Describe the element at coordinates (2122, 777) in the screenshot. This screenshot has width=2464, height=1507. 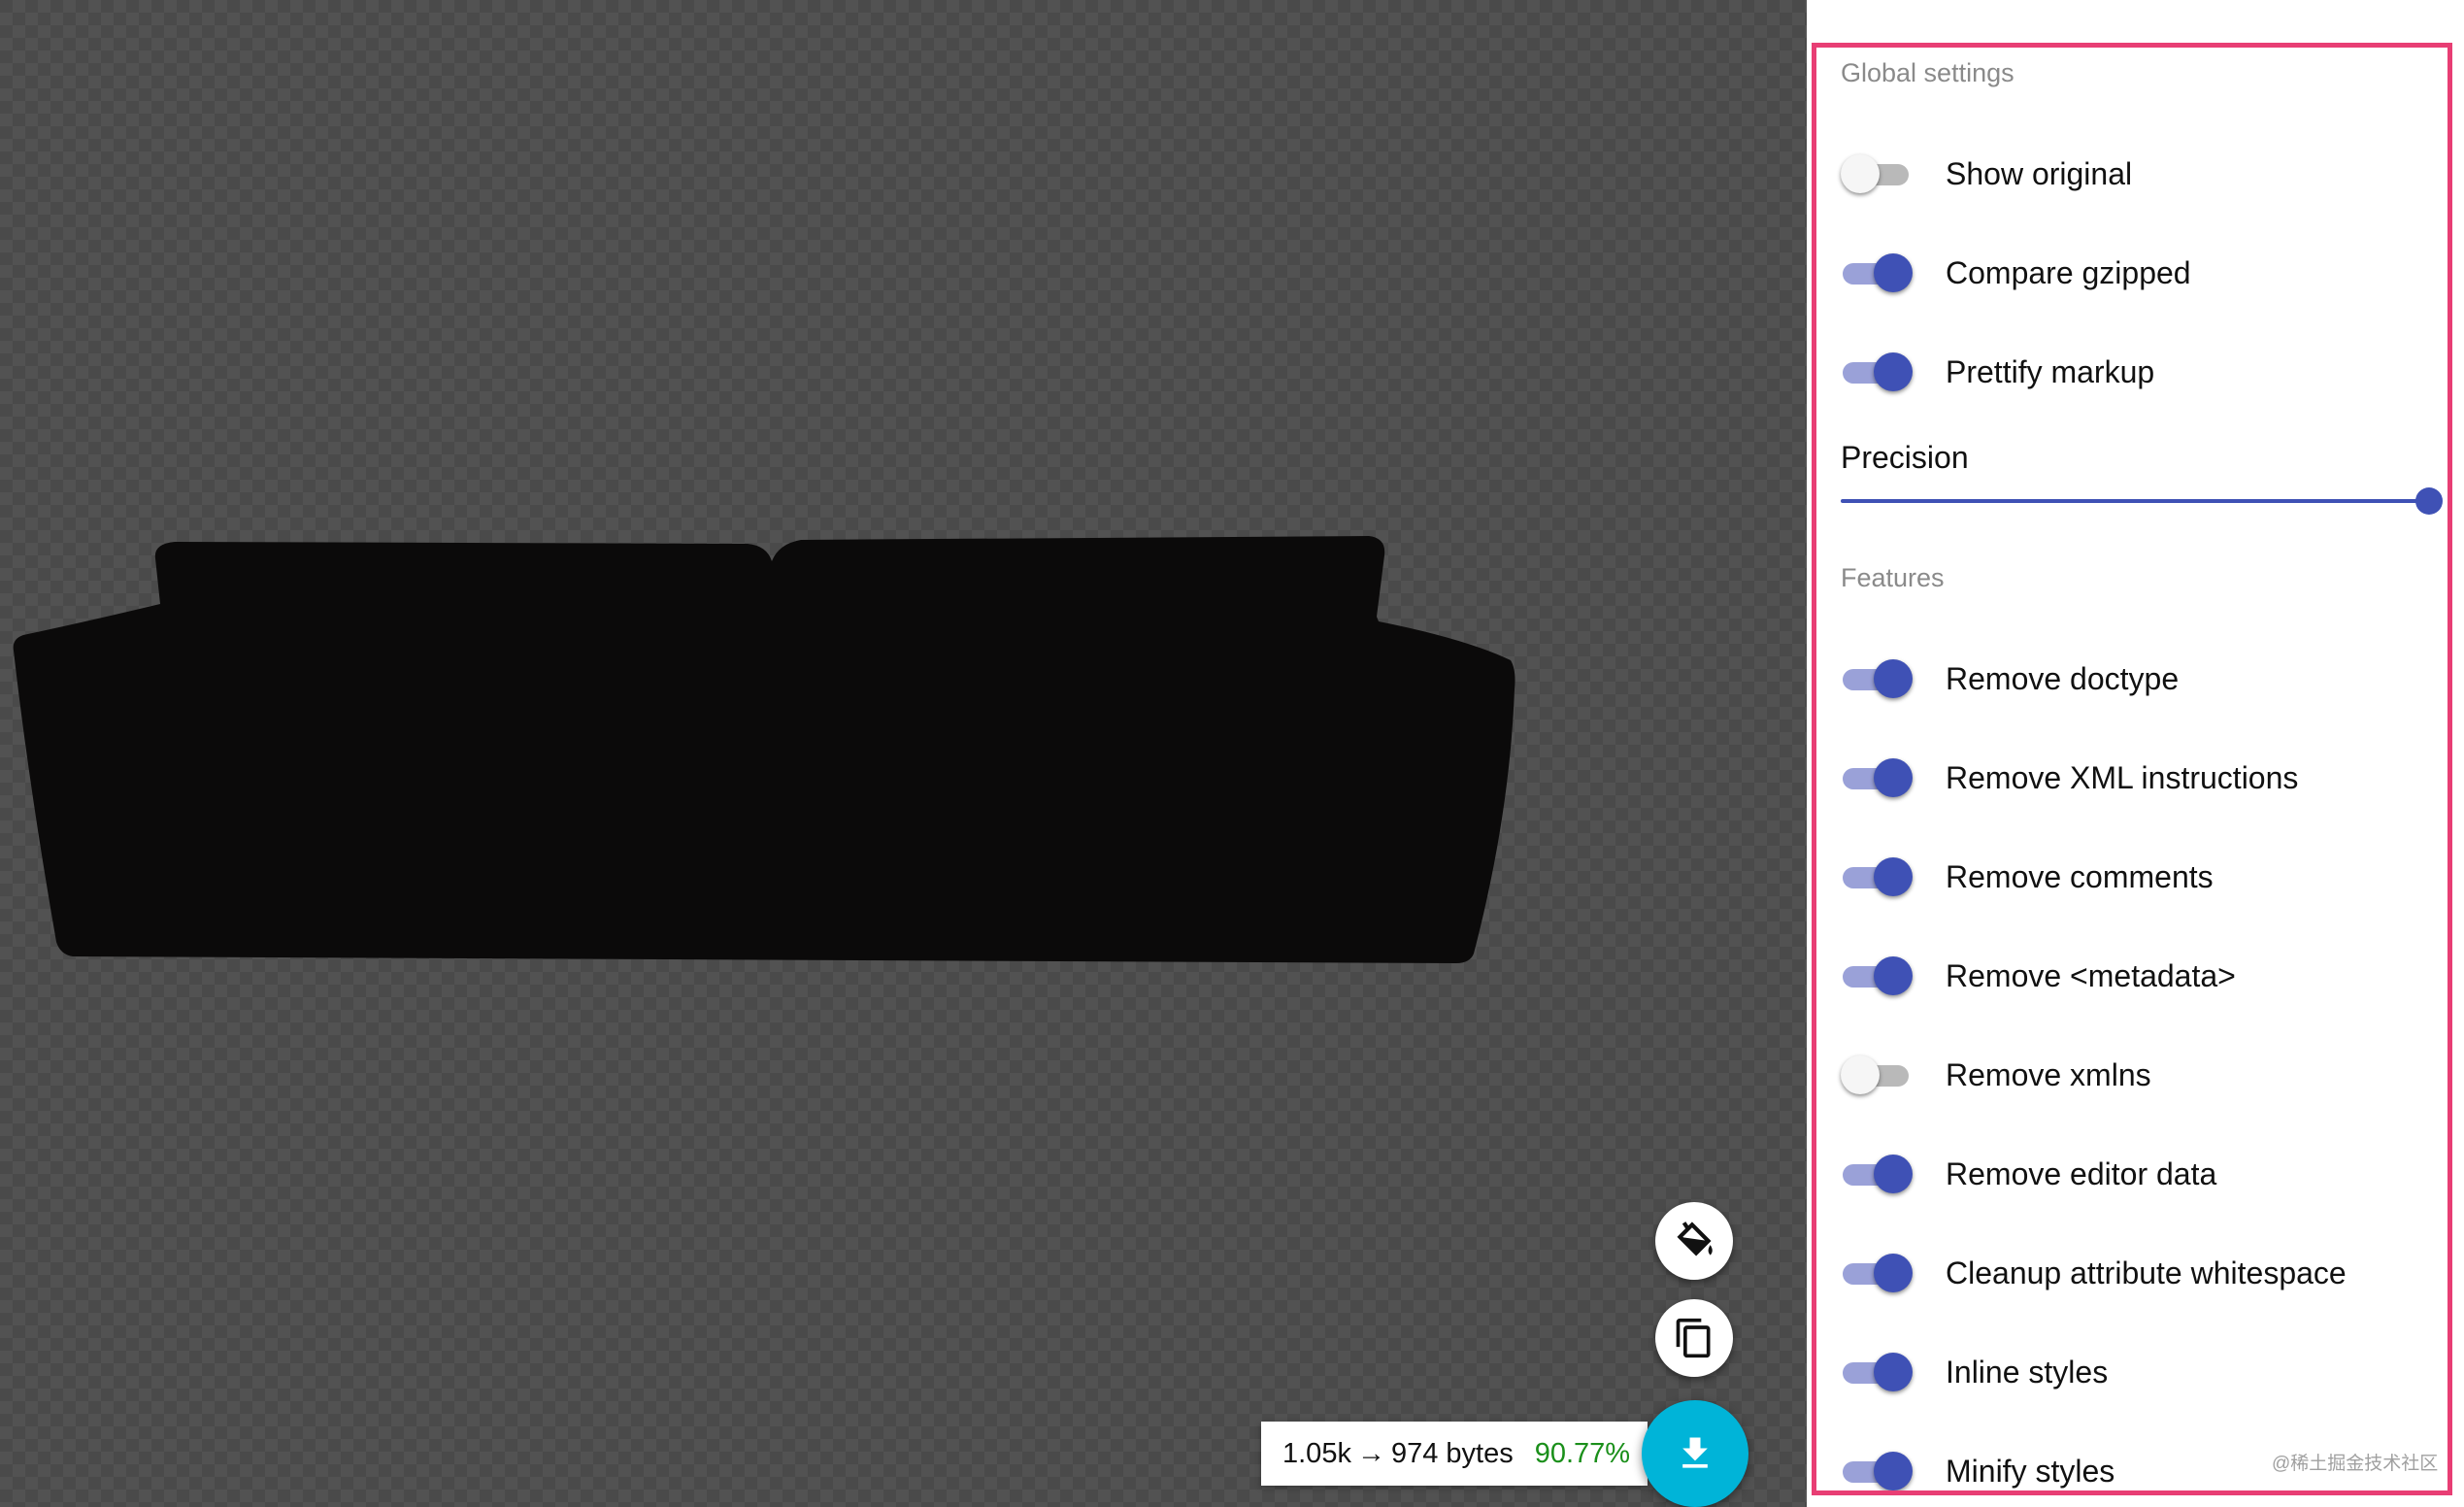
I see `remove-xml-instructions-label: Remove XML instructions` at that location.